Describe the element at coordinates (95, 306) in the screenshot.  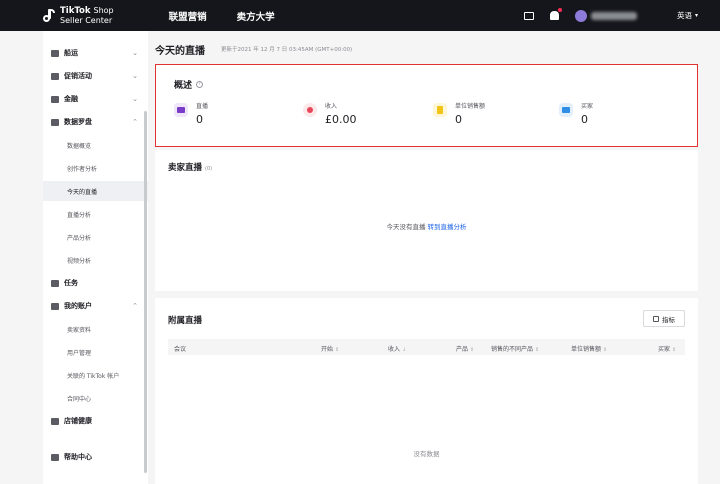
I see `sidebar-item-my-account: 我的账户 ⌃` at that location.